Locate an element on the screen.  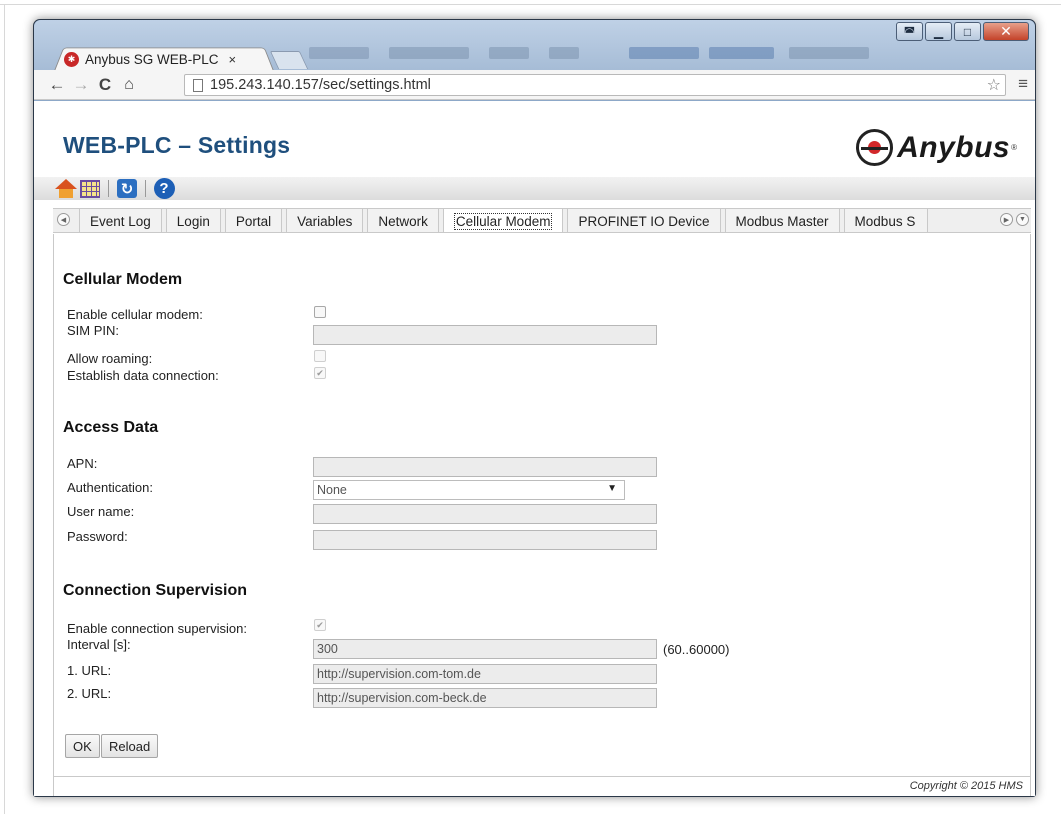
page-left-rule is located at coordinates (4, 409).